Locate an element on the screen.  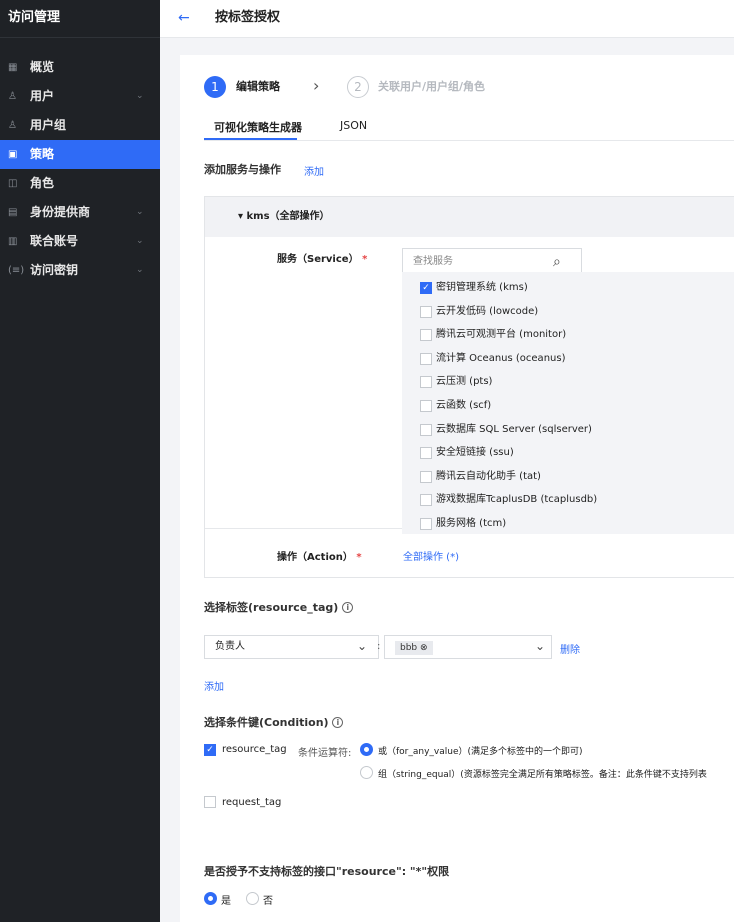
service-option: 腾讯云自动化助手 (tat) is located at coordinates (568, 476).